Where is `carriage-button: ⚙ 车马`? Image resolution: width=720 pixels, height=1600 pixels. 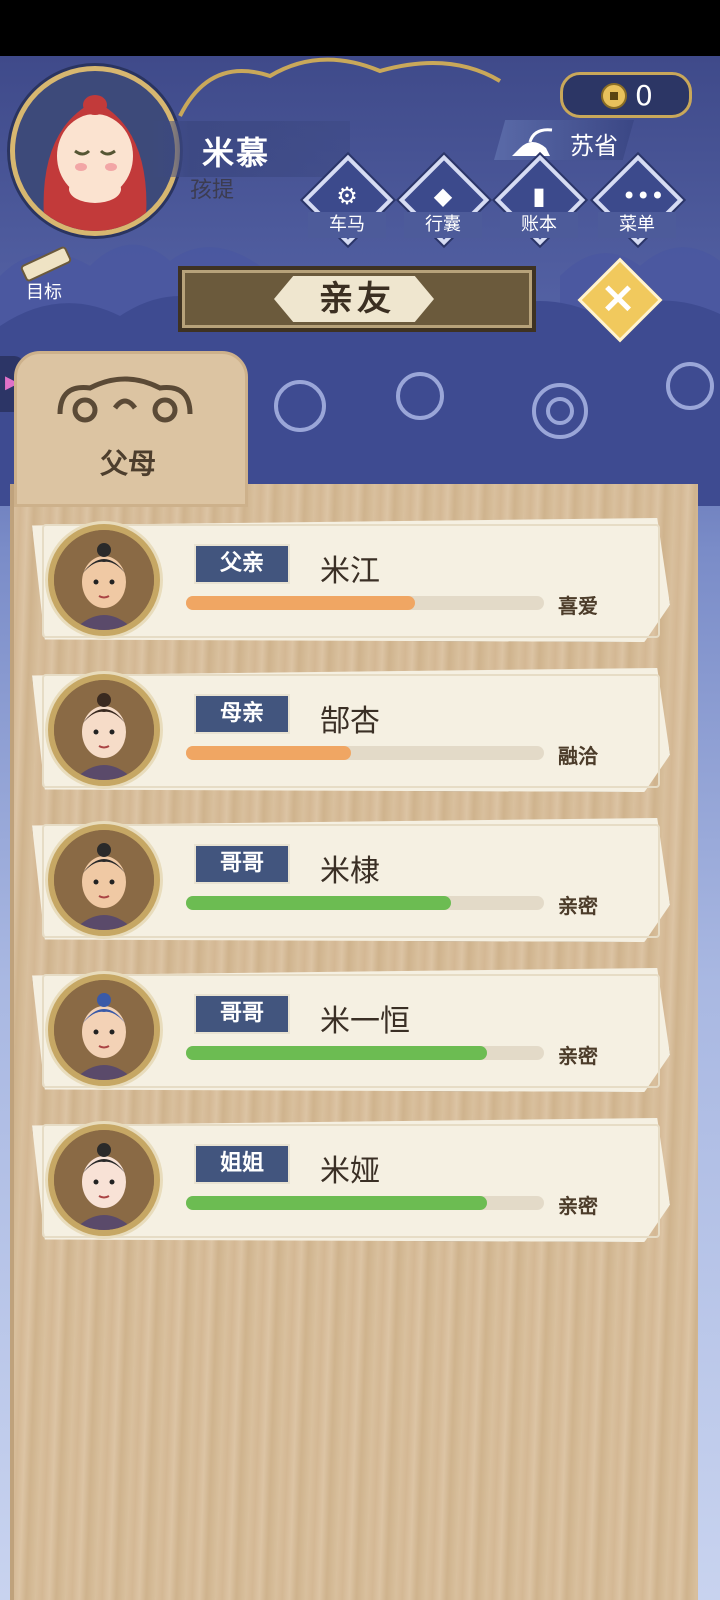 carriage-button: ⚙ 车马 is located at coordinates (348, 200).